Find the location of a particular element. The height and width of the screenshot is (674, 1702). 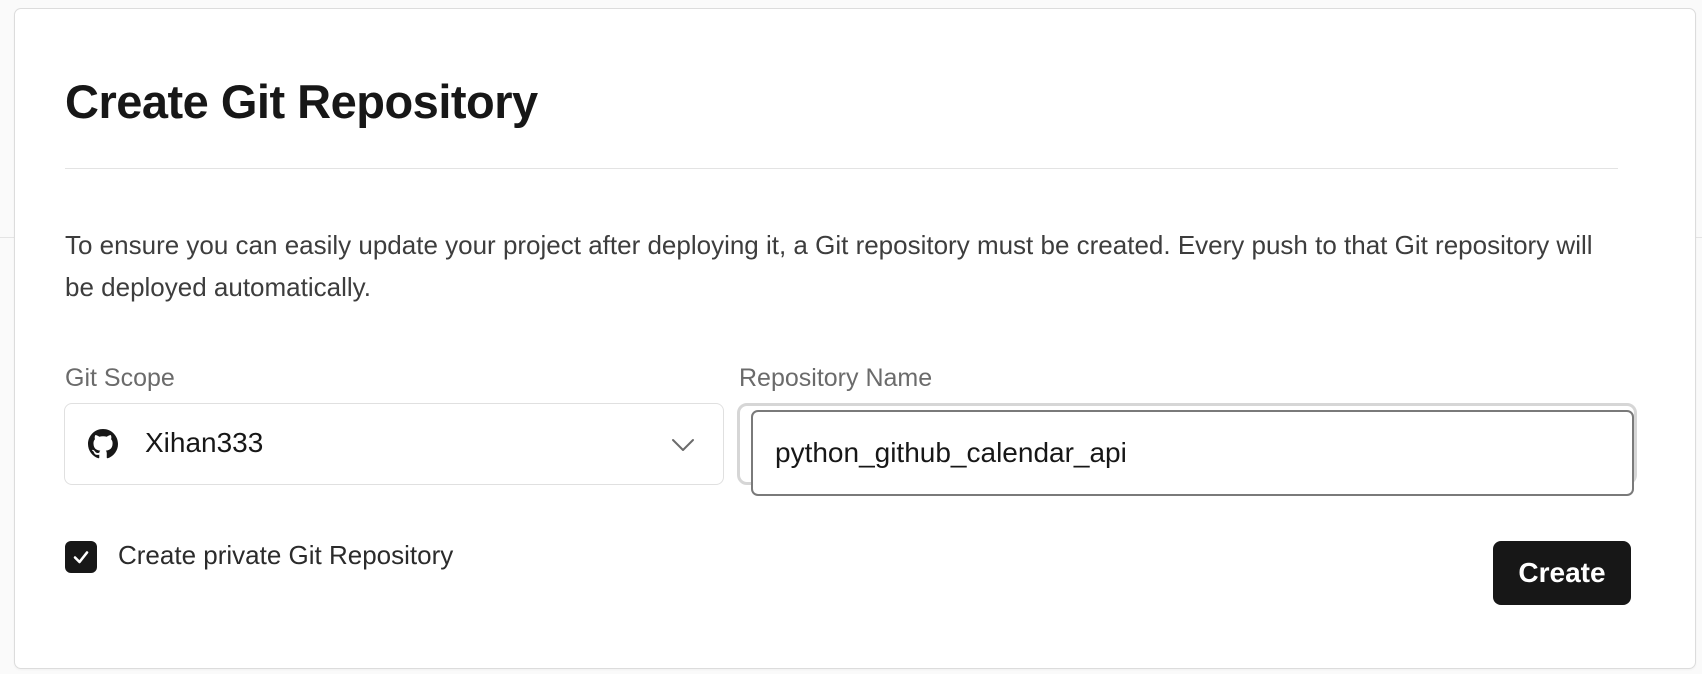

checkmark-icon is located at coordinates (81, 557).